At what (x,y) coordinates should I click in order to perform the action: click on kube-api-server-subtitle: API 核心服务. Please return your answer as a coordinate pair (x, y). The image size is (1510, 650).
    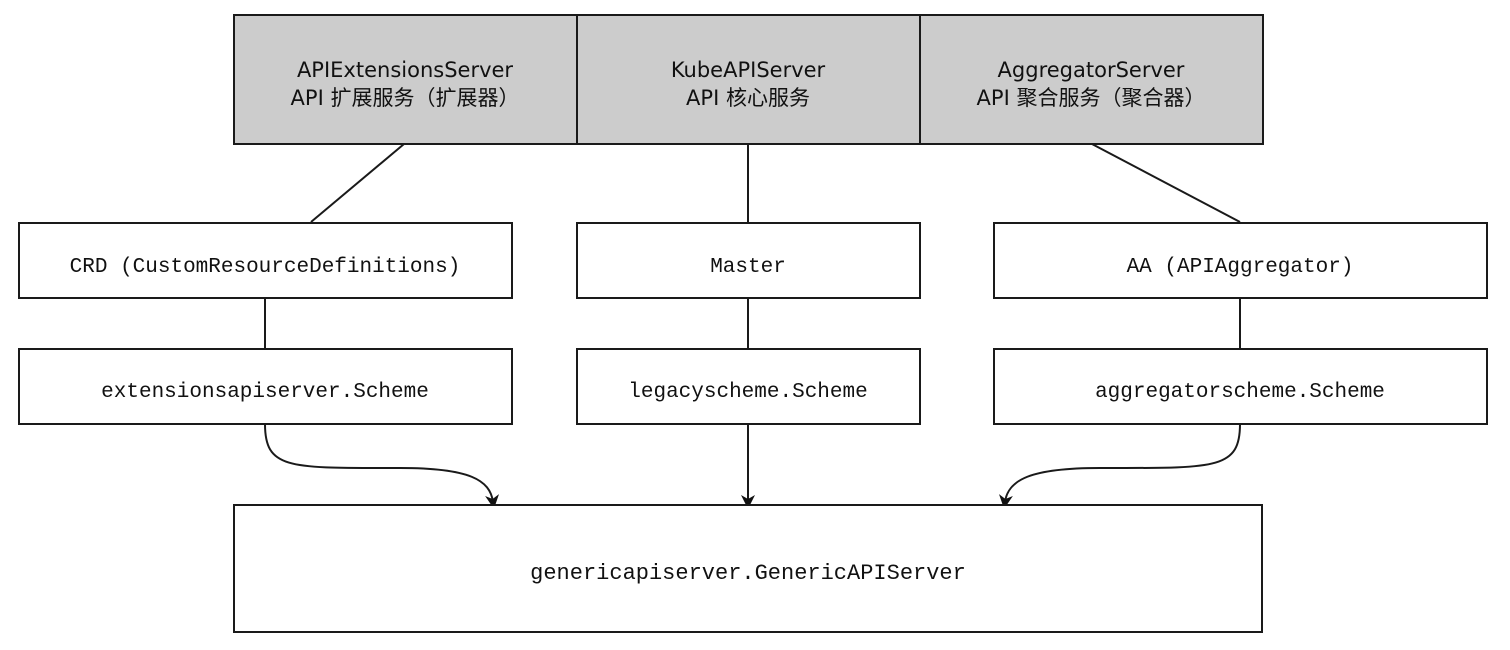
    Looking at the image, I should click on (748, 98).